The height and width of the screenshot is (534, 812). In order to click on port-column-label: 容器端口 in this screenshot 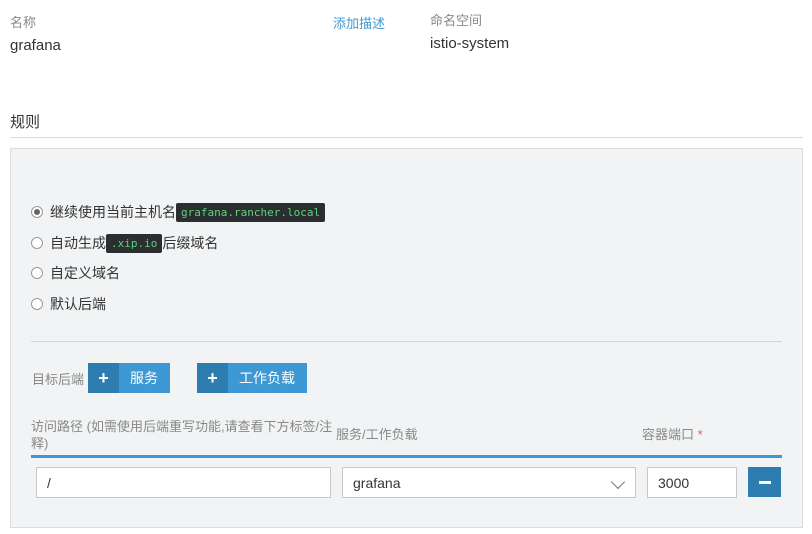, I will do `click(668, 434)`.